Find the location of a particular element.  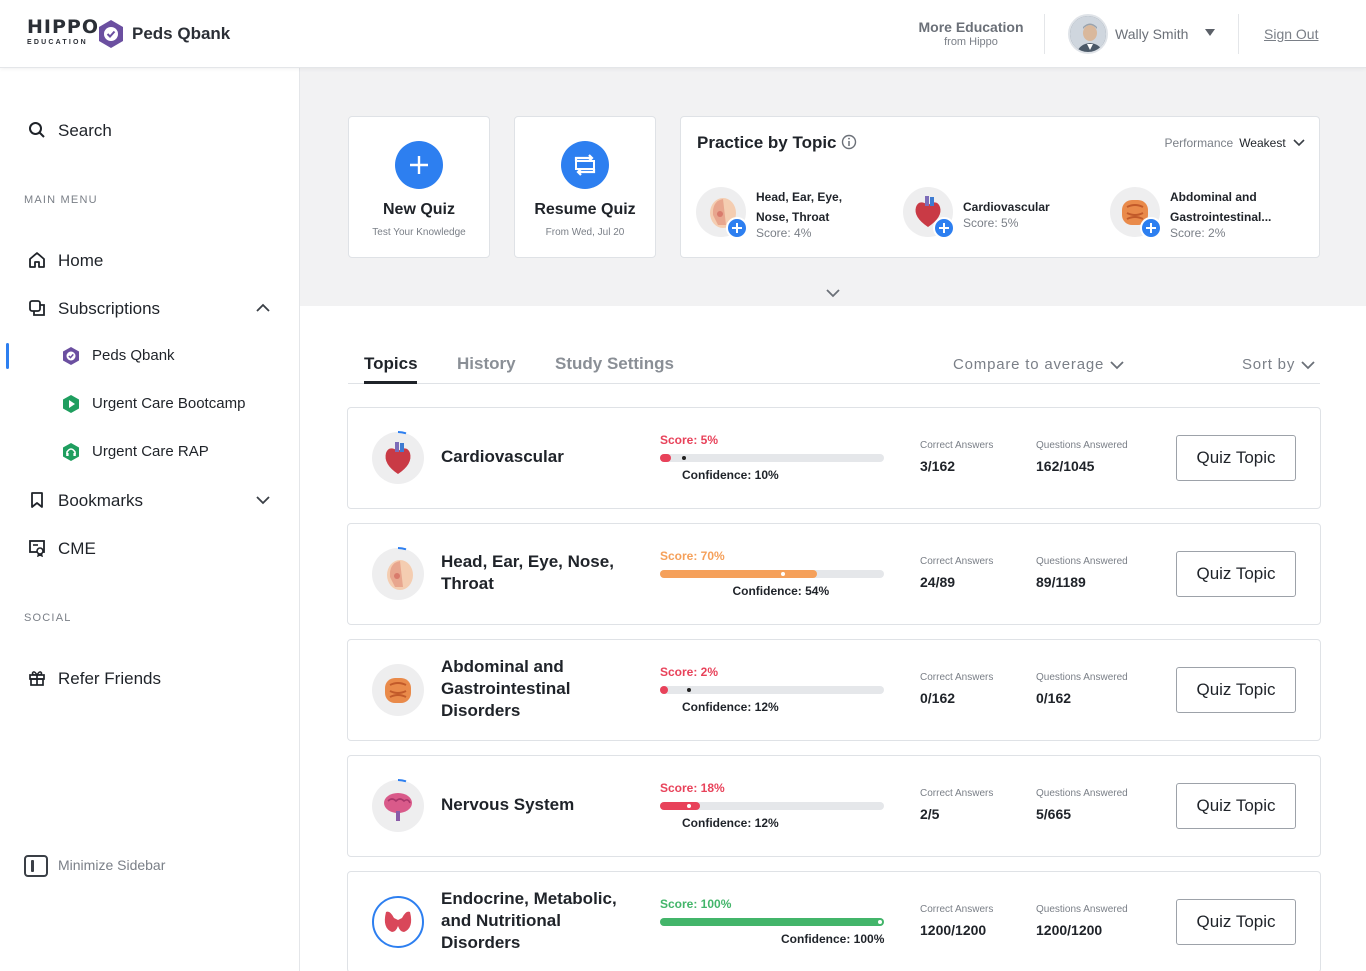

hippo-logo: HIPPO EDUCATION is located at coordinates (63, 32).